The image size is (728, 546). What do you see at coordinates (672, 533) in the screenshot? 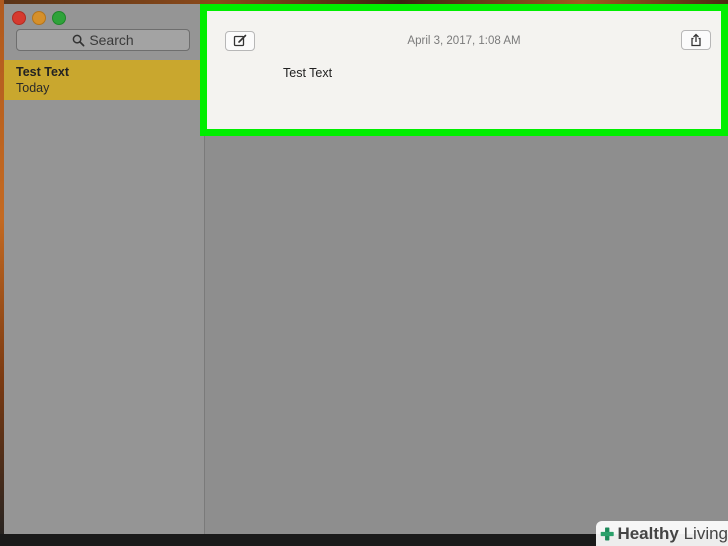
I see `watermark-brand: Healthy Living` at bounding box center [672, 533].